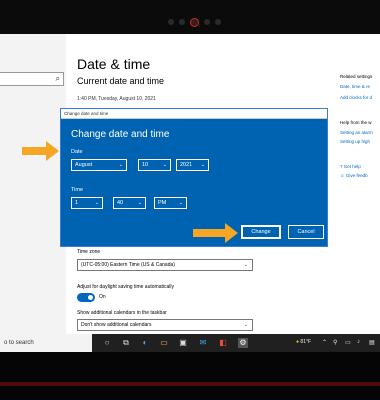 The image size is (380, 400). I want to click on minute-value: 40, so click(120, 203).